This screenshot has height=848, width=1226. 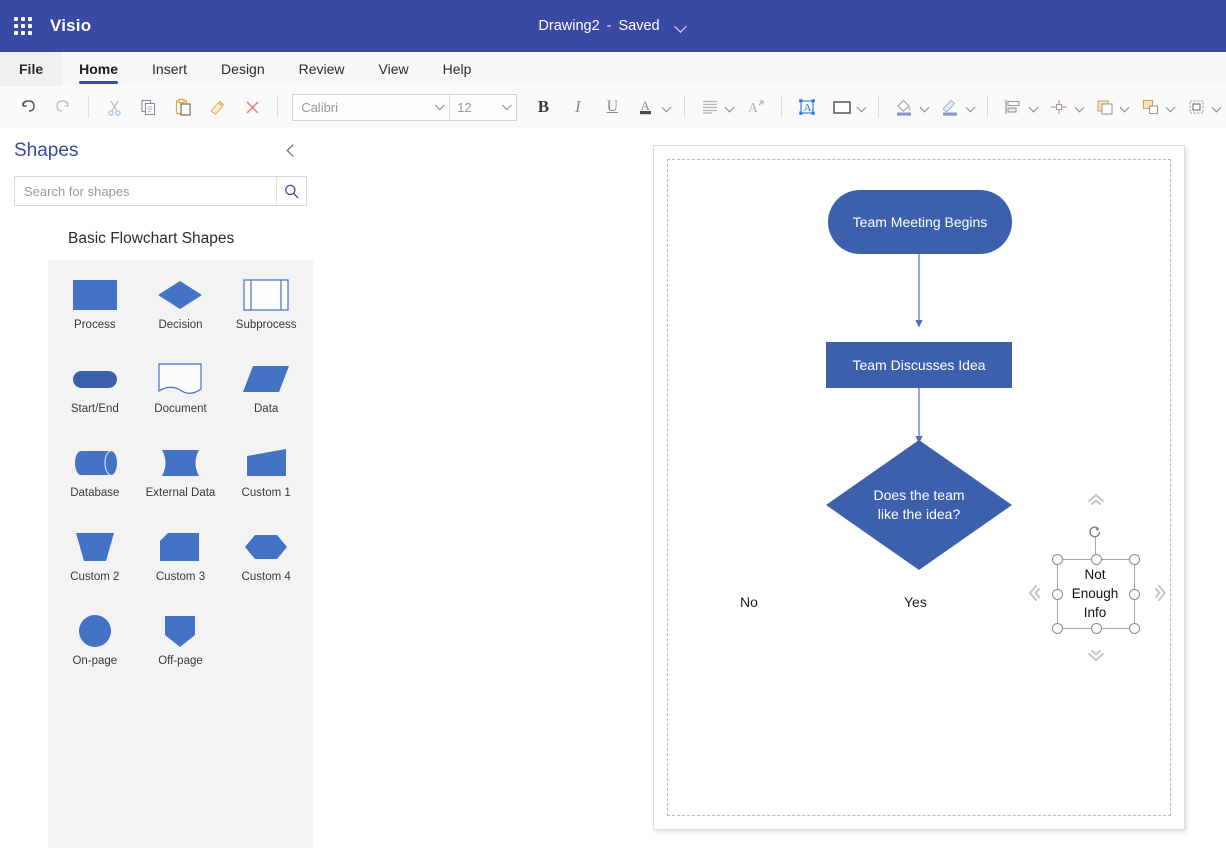 What do you see at coordinates (1216, 107) in the screenshot?
I see `container-chevron-down-icon` at bounding box center [1216, 107].